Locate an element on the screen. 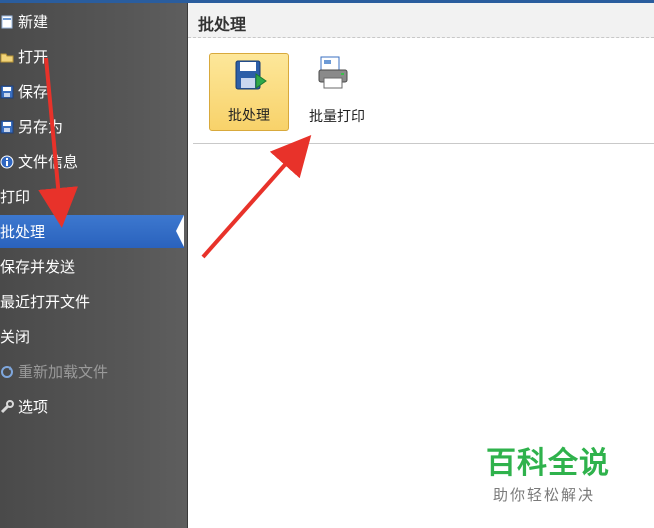  tiles-separator is located at coordinates (423, 143).